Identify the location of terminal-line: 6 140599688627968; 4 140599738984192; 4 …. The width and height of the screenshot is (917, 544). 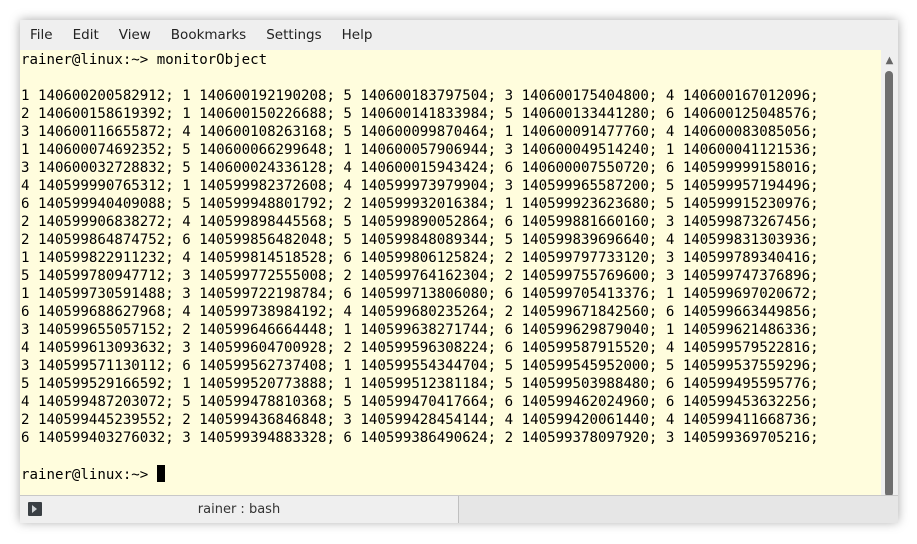
(420, 312).